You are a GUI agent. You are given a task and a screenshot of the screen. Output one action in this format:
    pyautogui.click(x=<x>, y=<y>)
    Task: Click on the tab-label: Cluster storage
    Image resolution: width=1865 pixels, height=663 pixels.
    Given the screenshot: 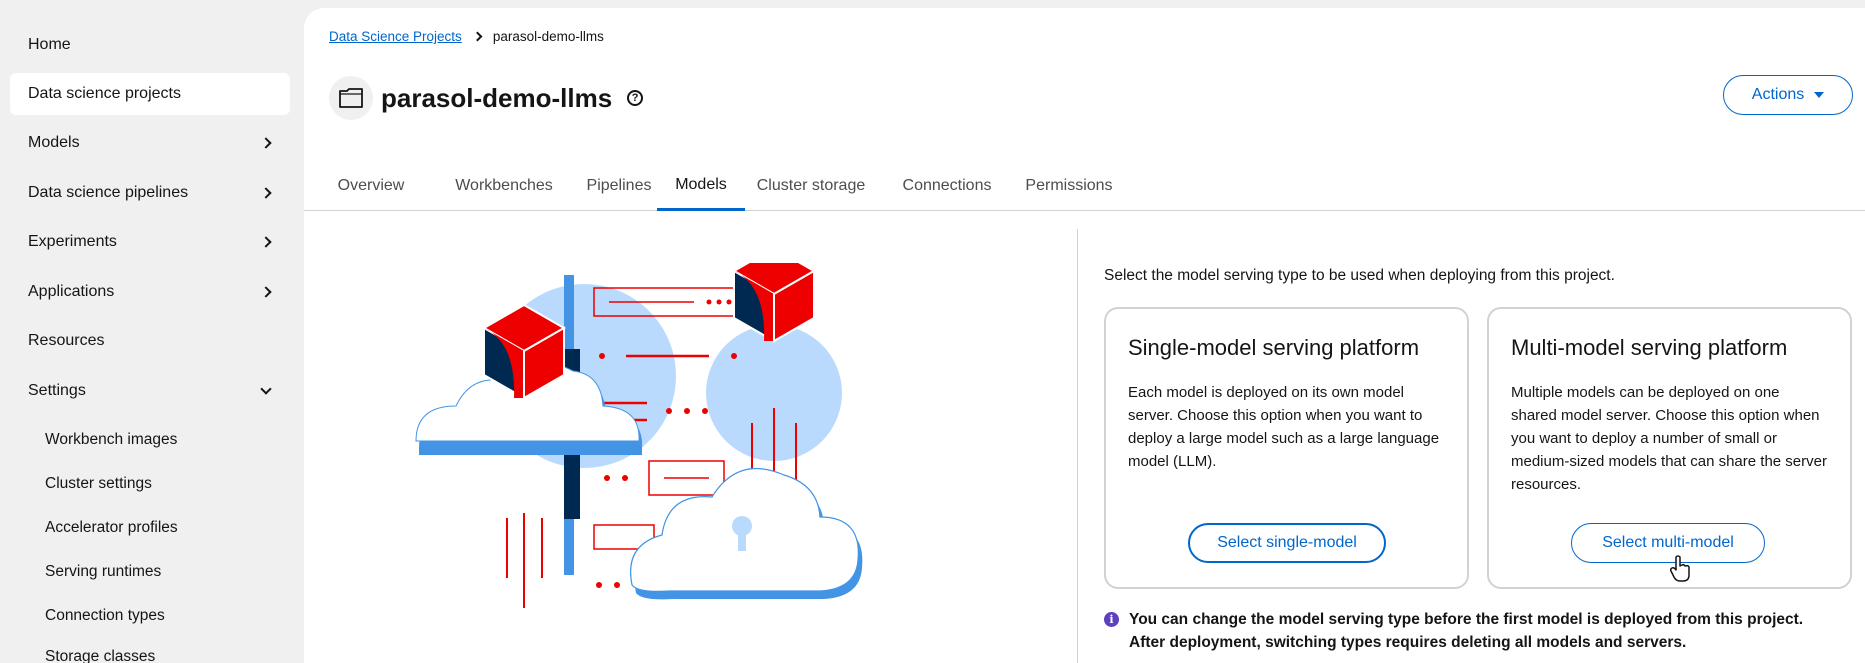 What is the action you would take?
    pyautogui.click(x=811, y=185)
    